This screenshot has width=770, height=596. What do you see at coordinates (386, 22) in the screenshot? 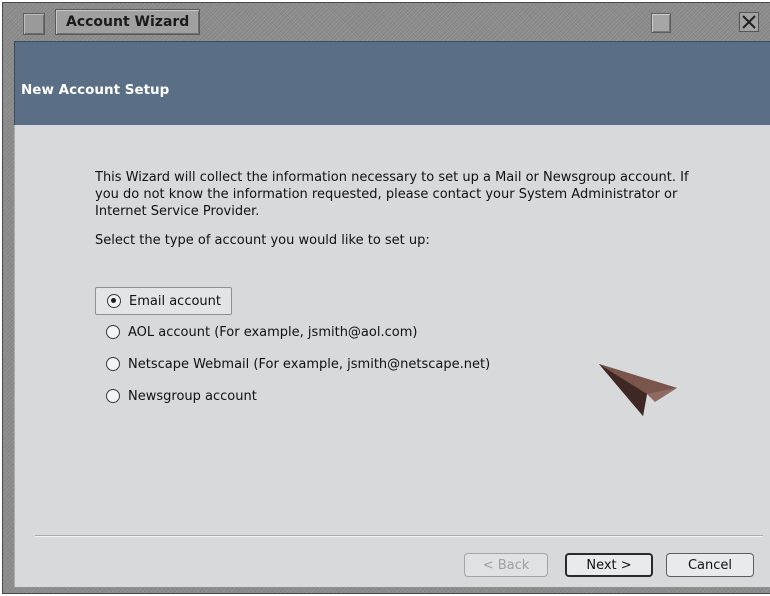
I see `title-bar: Account Wizard` at bounding box center [386, 22].